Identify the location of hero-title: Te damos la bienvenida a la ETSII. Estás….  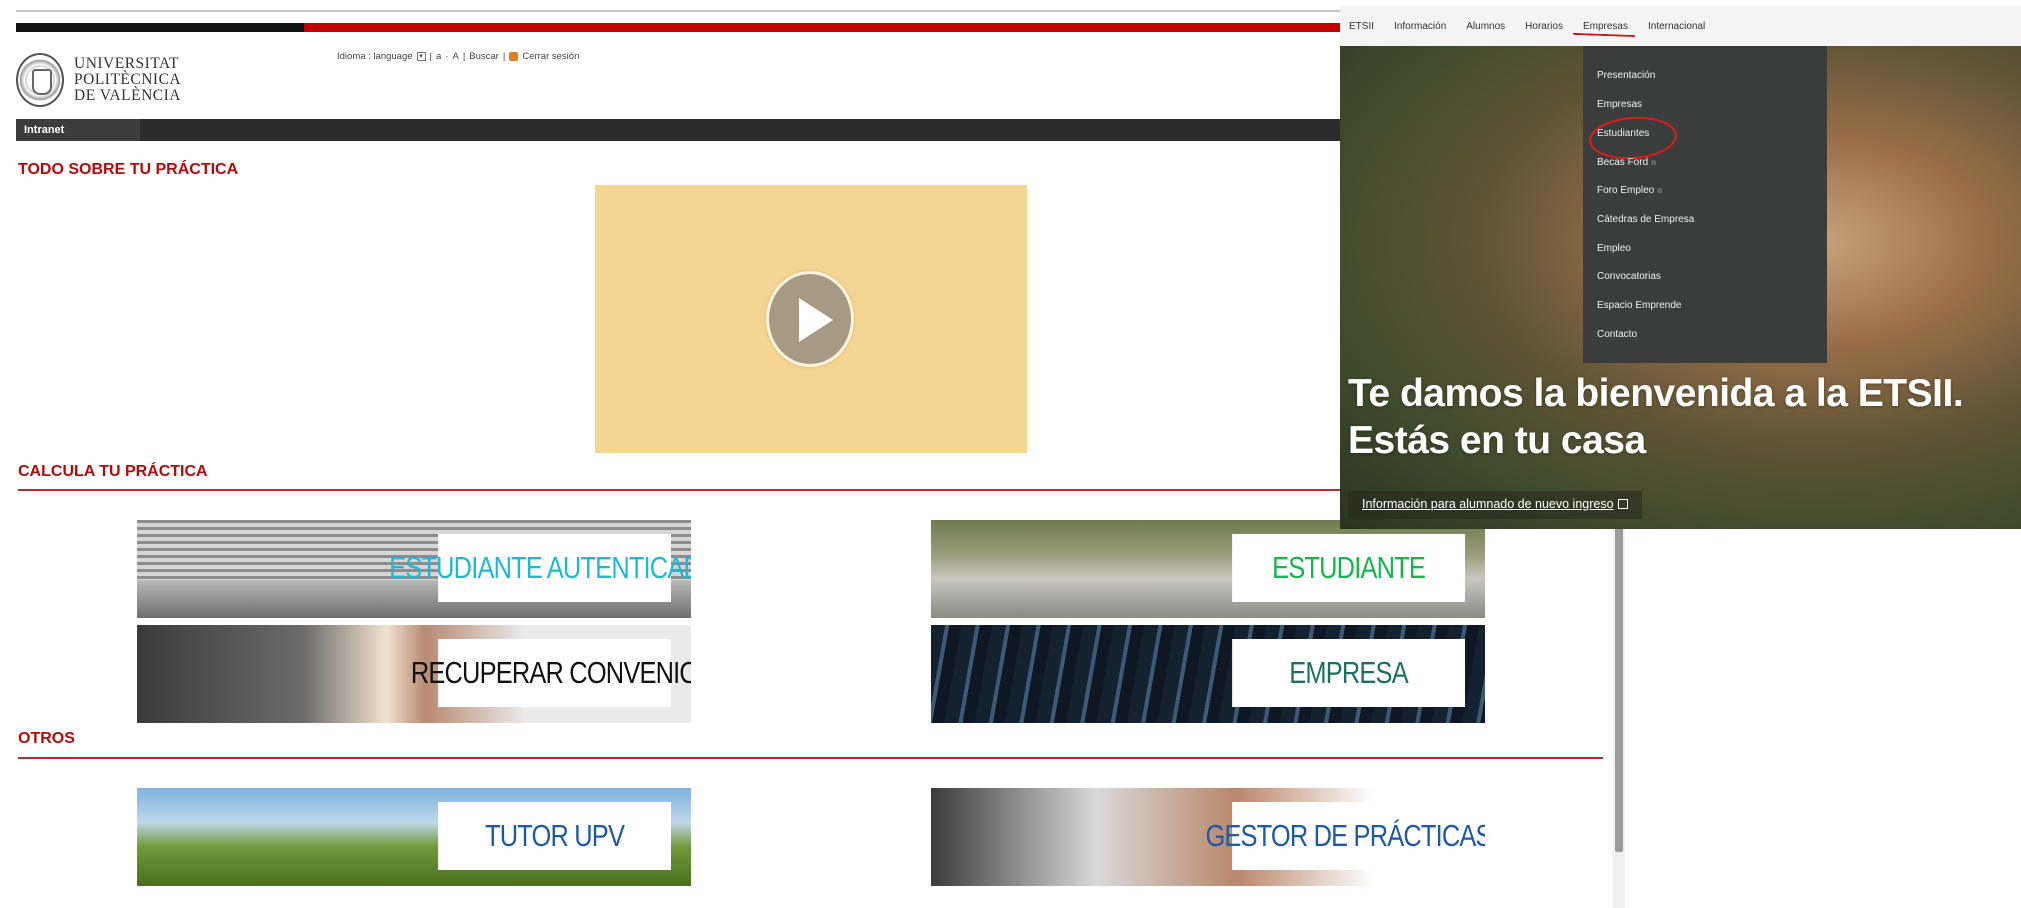
(1684, 417).